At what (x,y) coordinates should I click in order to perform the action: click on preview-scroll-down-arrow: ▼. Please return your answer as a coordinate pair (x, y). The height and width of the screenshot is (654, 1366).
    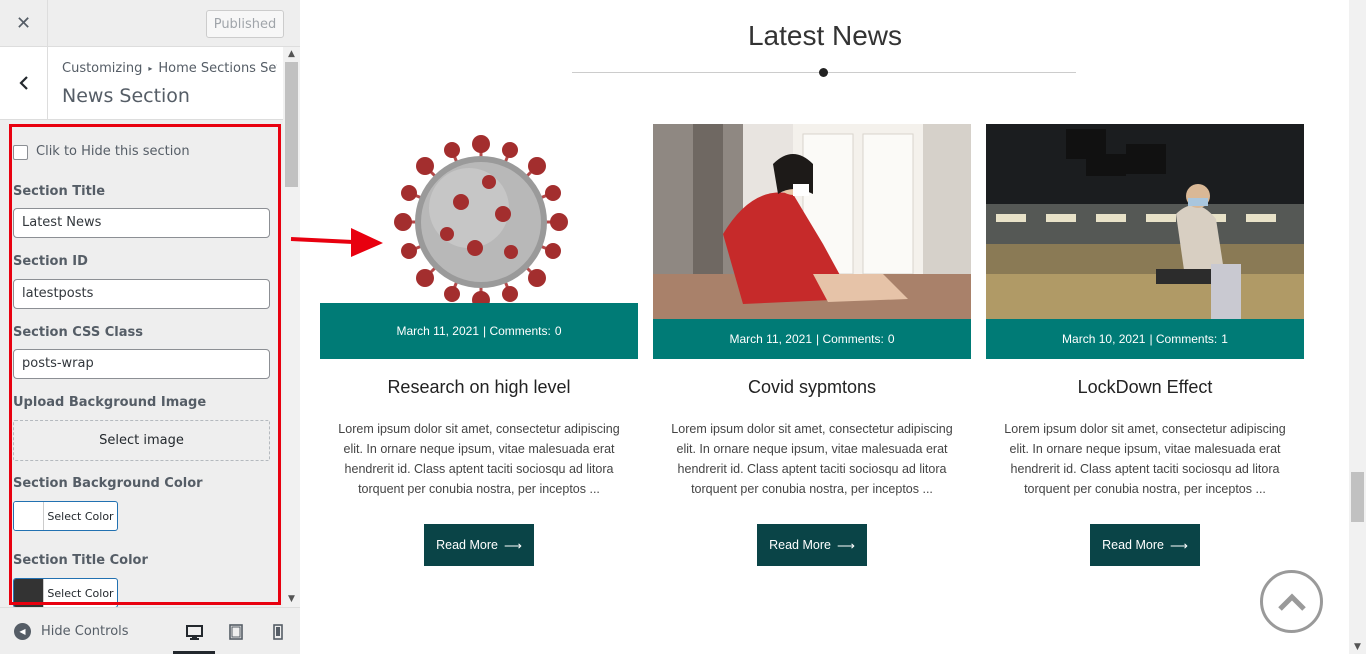
    Looking at the image, I should click on (1357, 647).